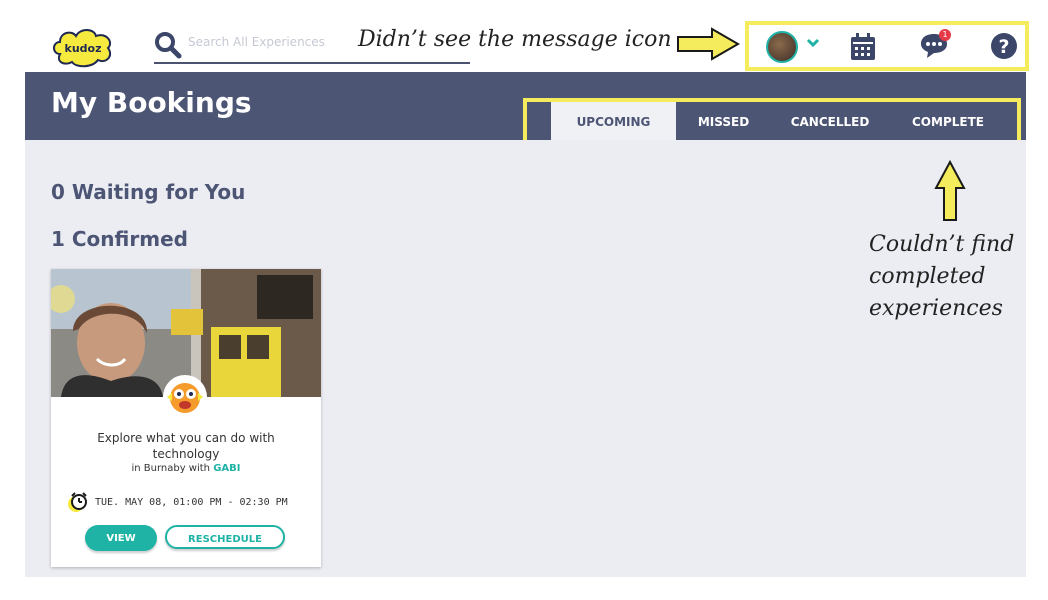 This screenshot has height=600, width=1048. Describe the element at coordinates (226, 468) in the screenshot. I see `host-name: GABI` at that location.